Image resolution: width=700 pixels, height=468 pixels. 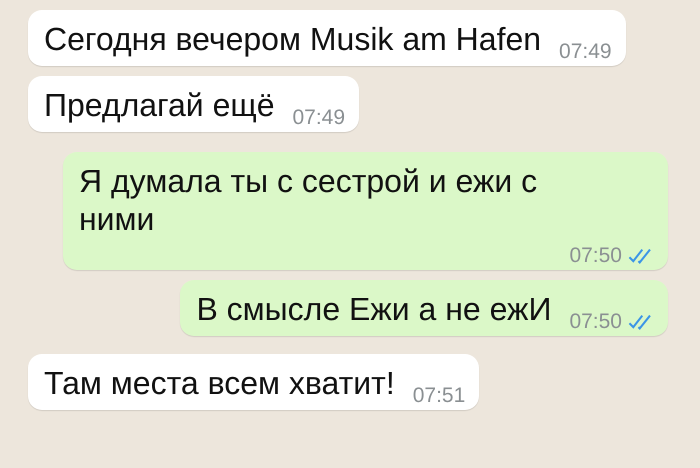 I want to click on message-text: Предлагай ещё, so click(x=159, y=105).